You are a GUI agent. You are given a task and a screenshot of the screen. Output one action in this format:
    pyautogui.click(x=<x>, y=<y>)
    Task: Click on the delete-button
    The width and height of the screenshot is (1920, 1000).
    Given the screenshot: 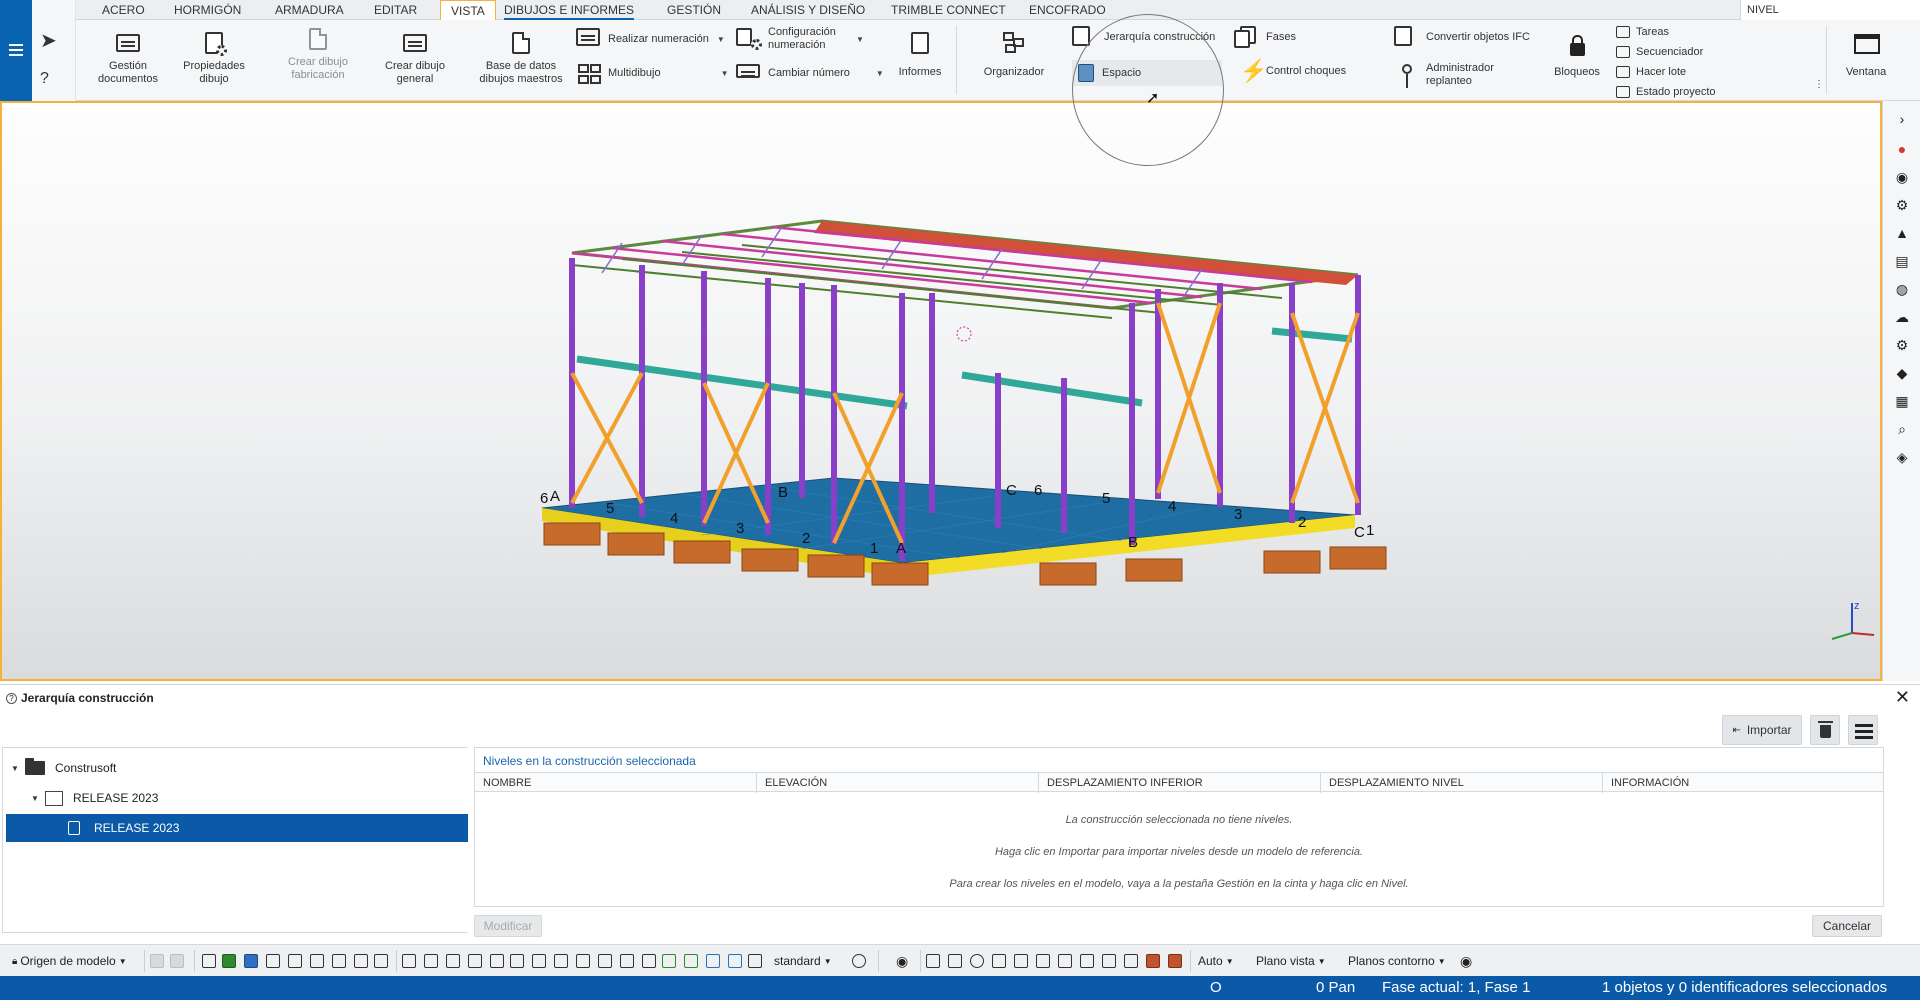 What is the action you would take?
    pyautogui.click(x=1825, y=730)
    